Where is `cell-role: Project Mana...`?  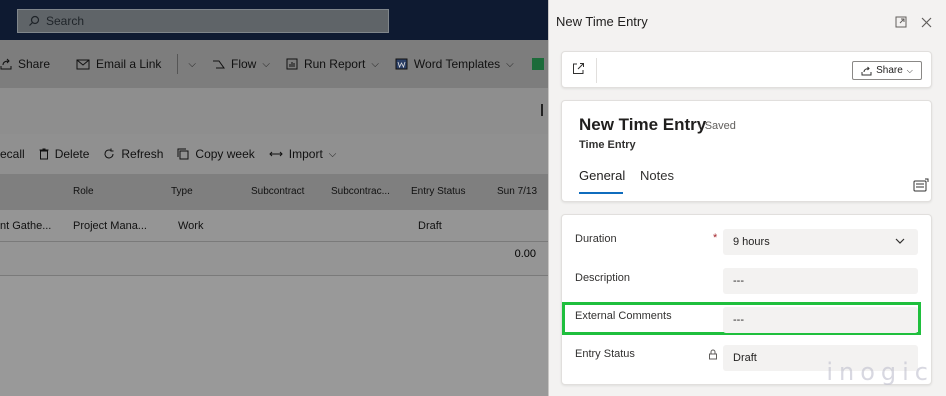 cell-role: Project Mana... is located at coordinates (110, 226).